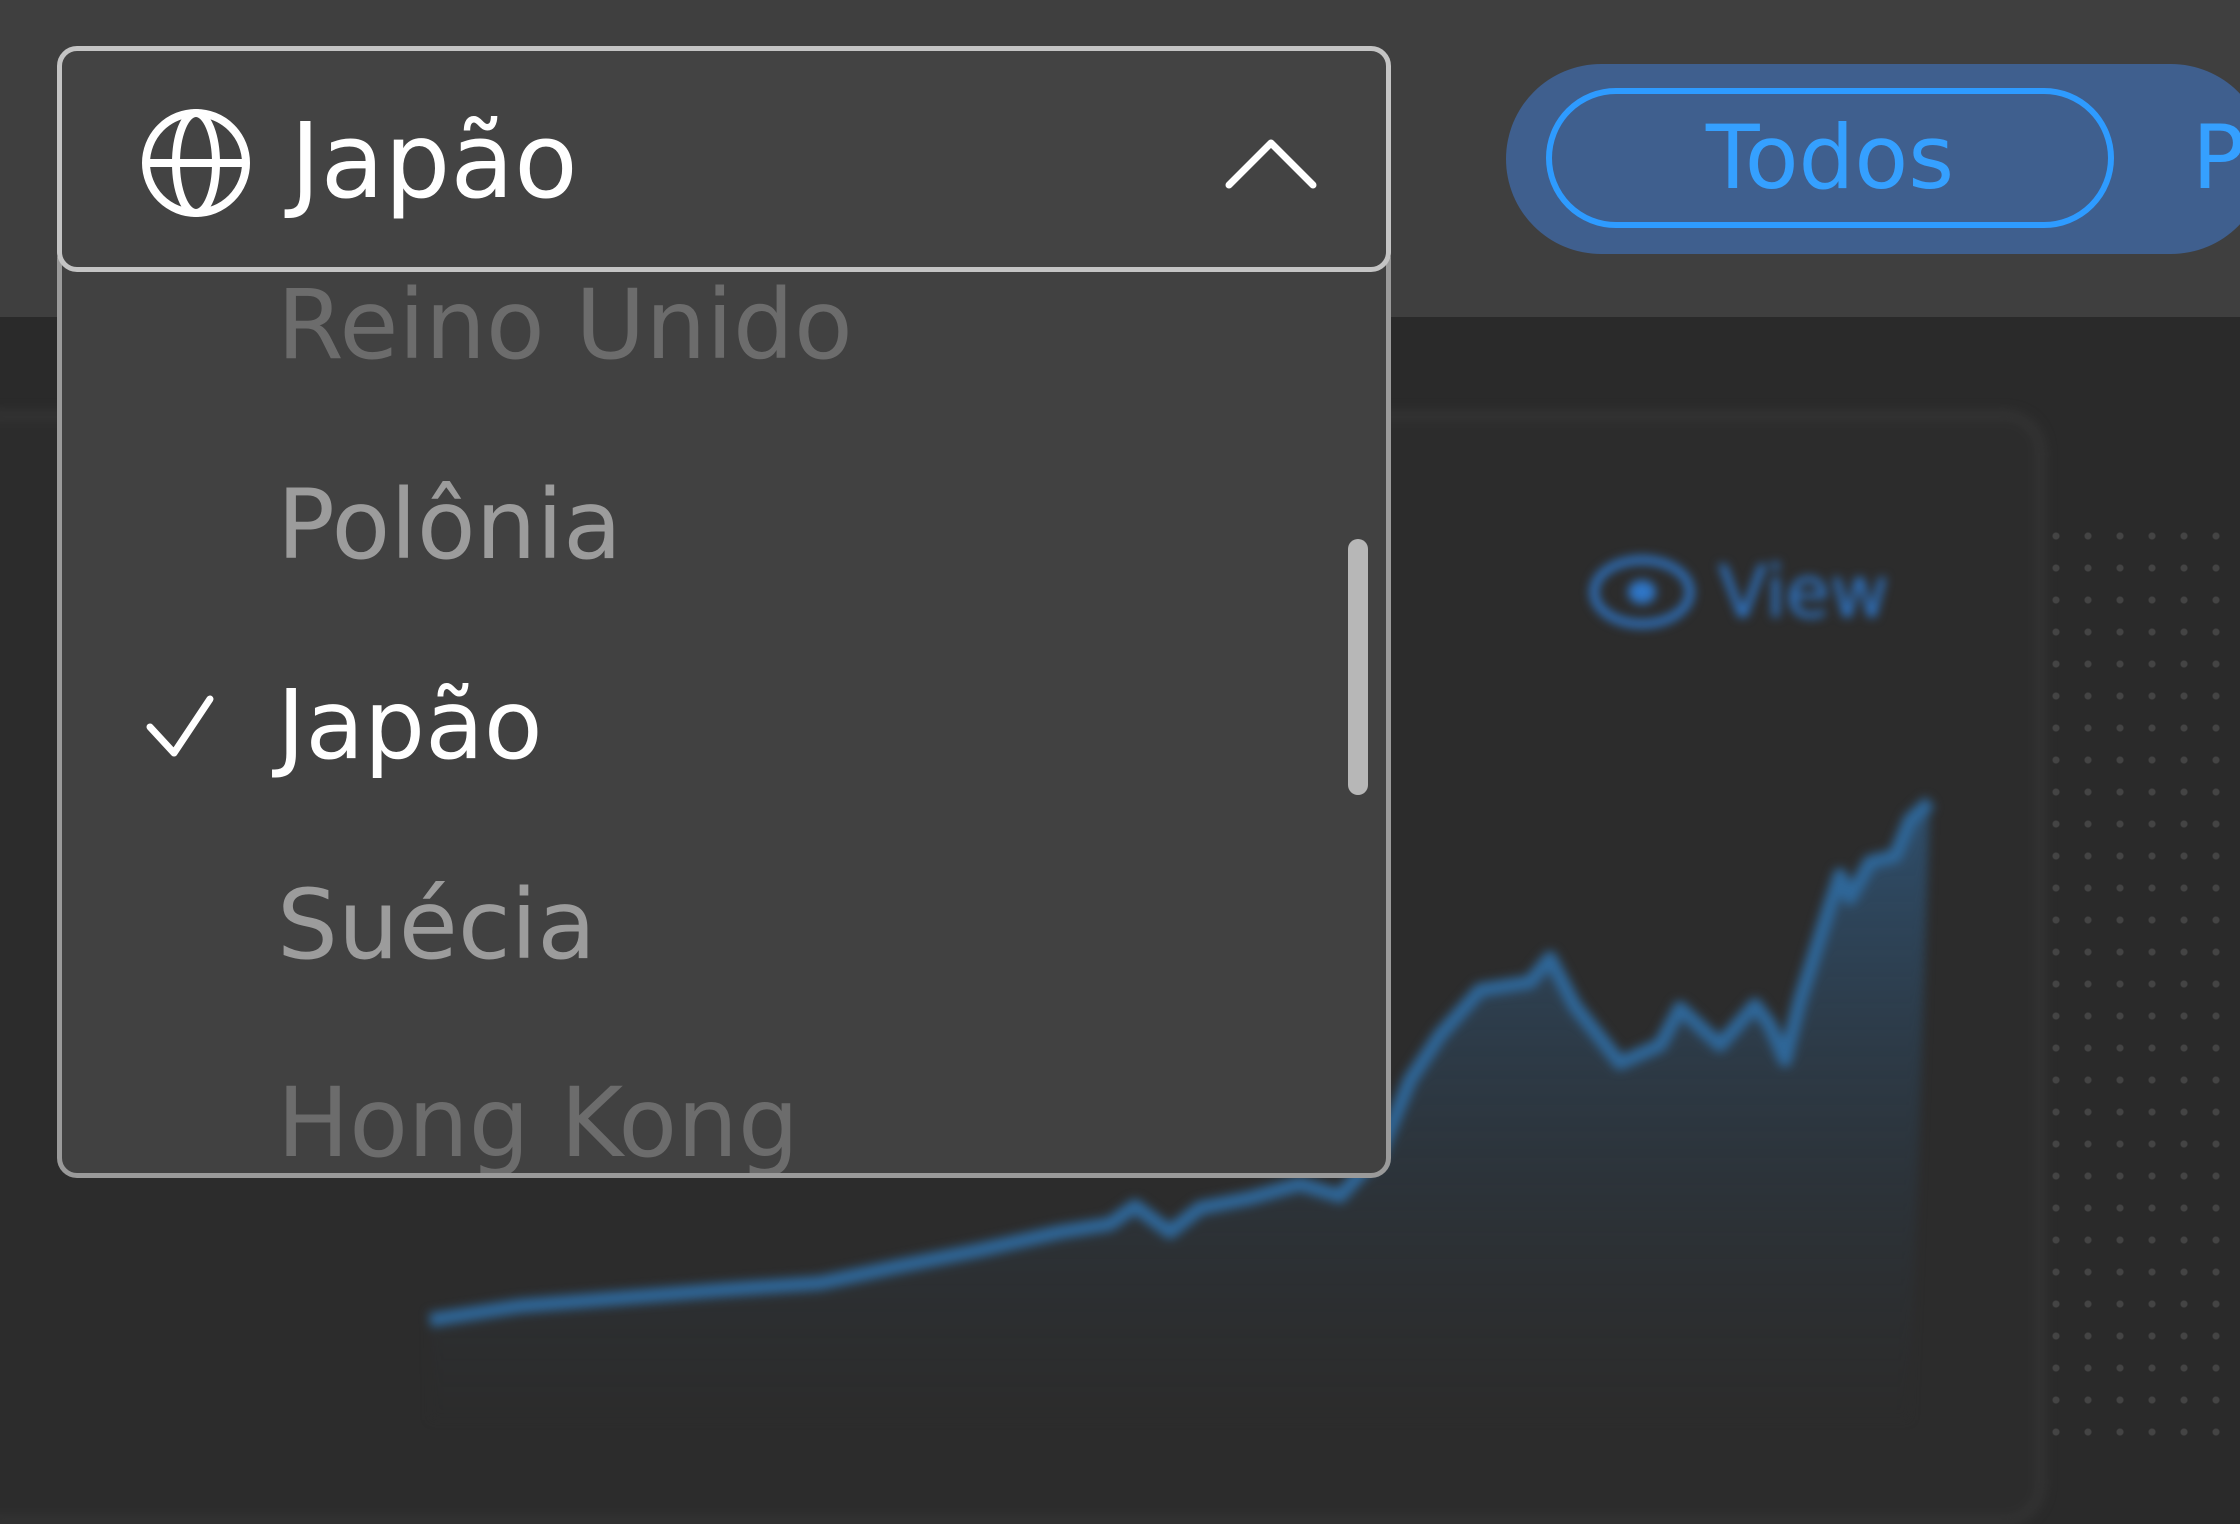 This screenshot has height=1524, width=2240. Describe the element at coordinates (437, 925) in the screenshot. I see `option-label: Suécia` at that location.